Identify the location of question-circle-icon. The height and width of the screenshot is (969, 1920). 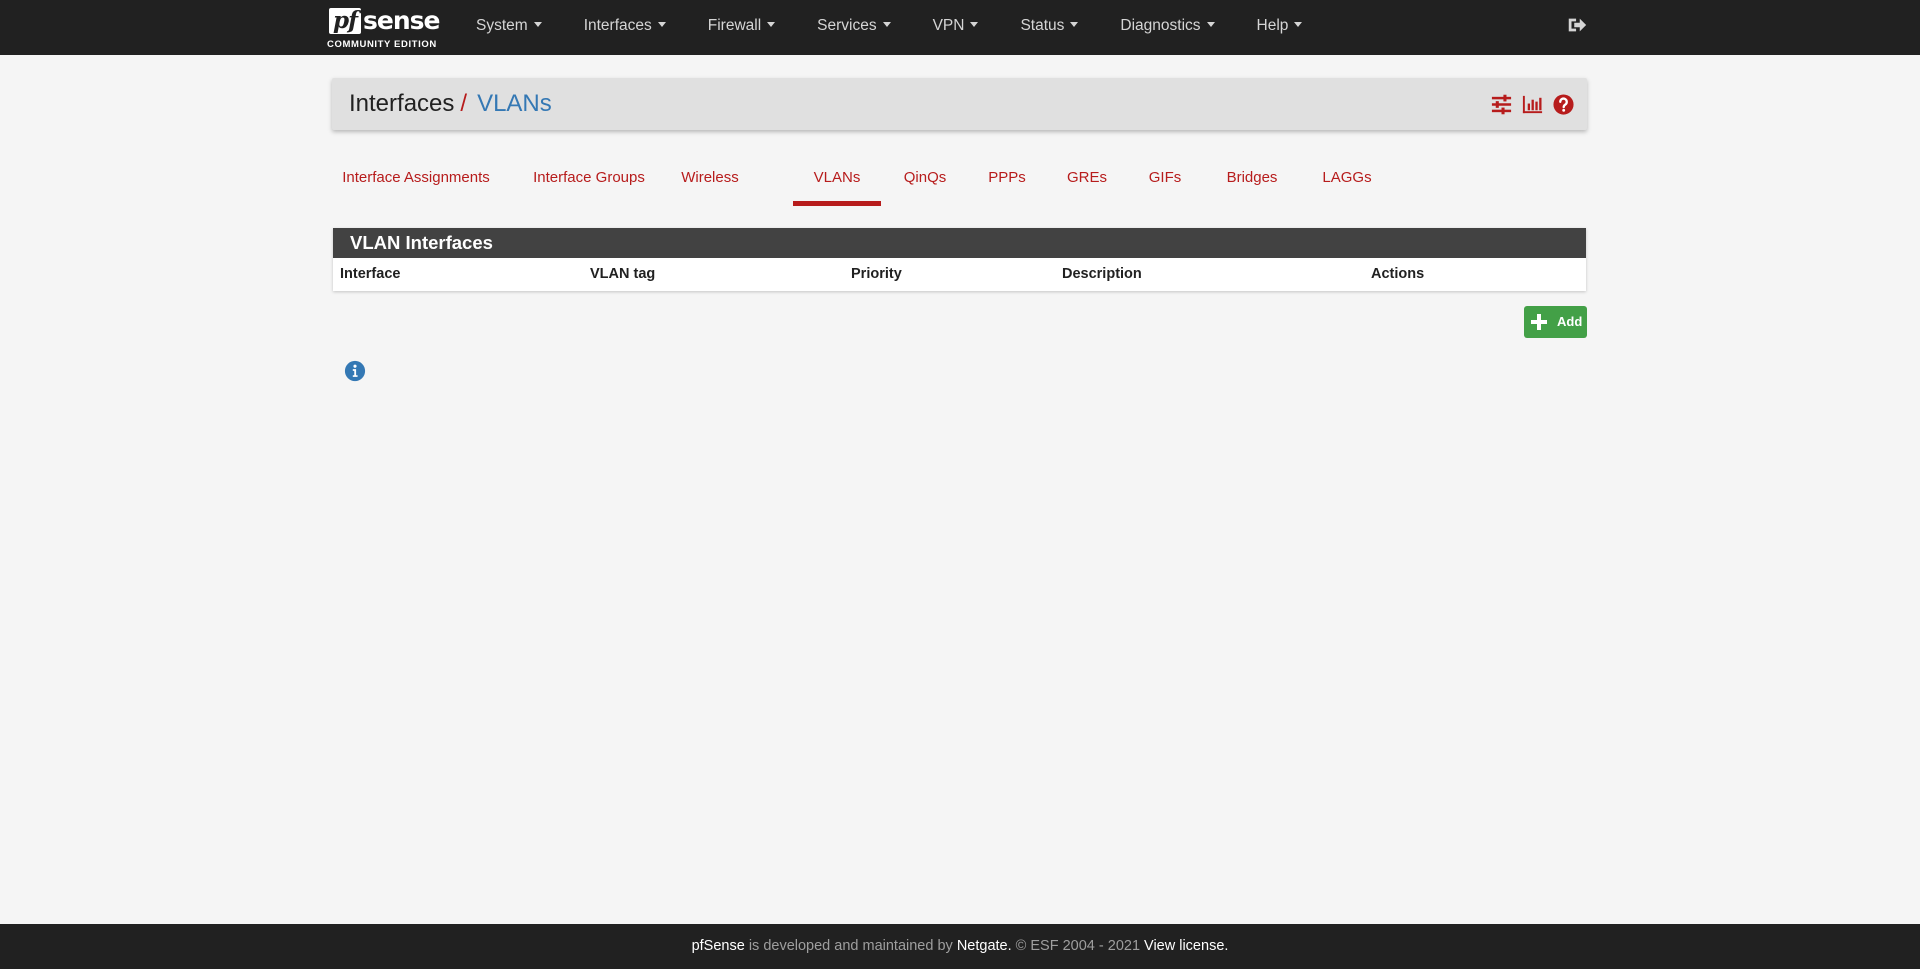
(1563, 104).